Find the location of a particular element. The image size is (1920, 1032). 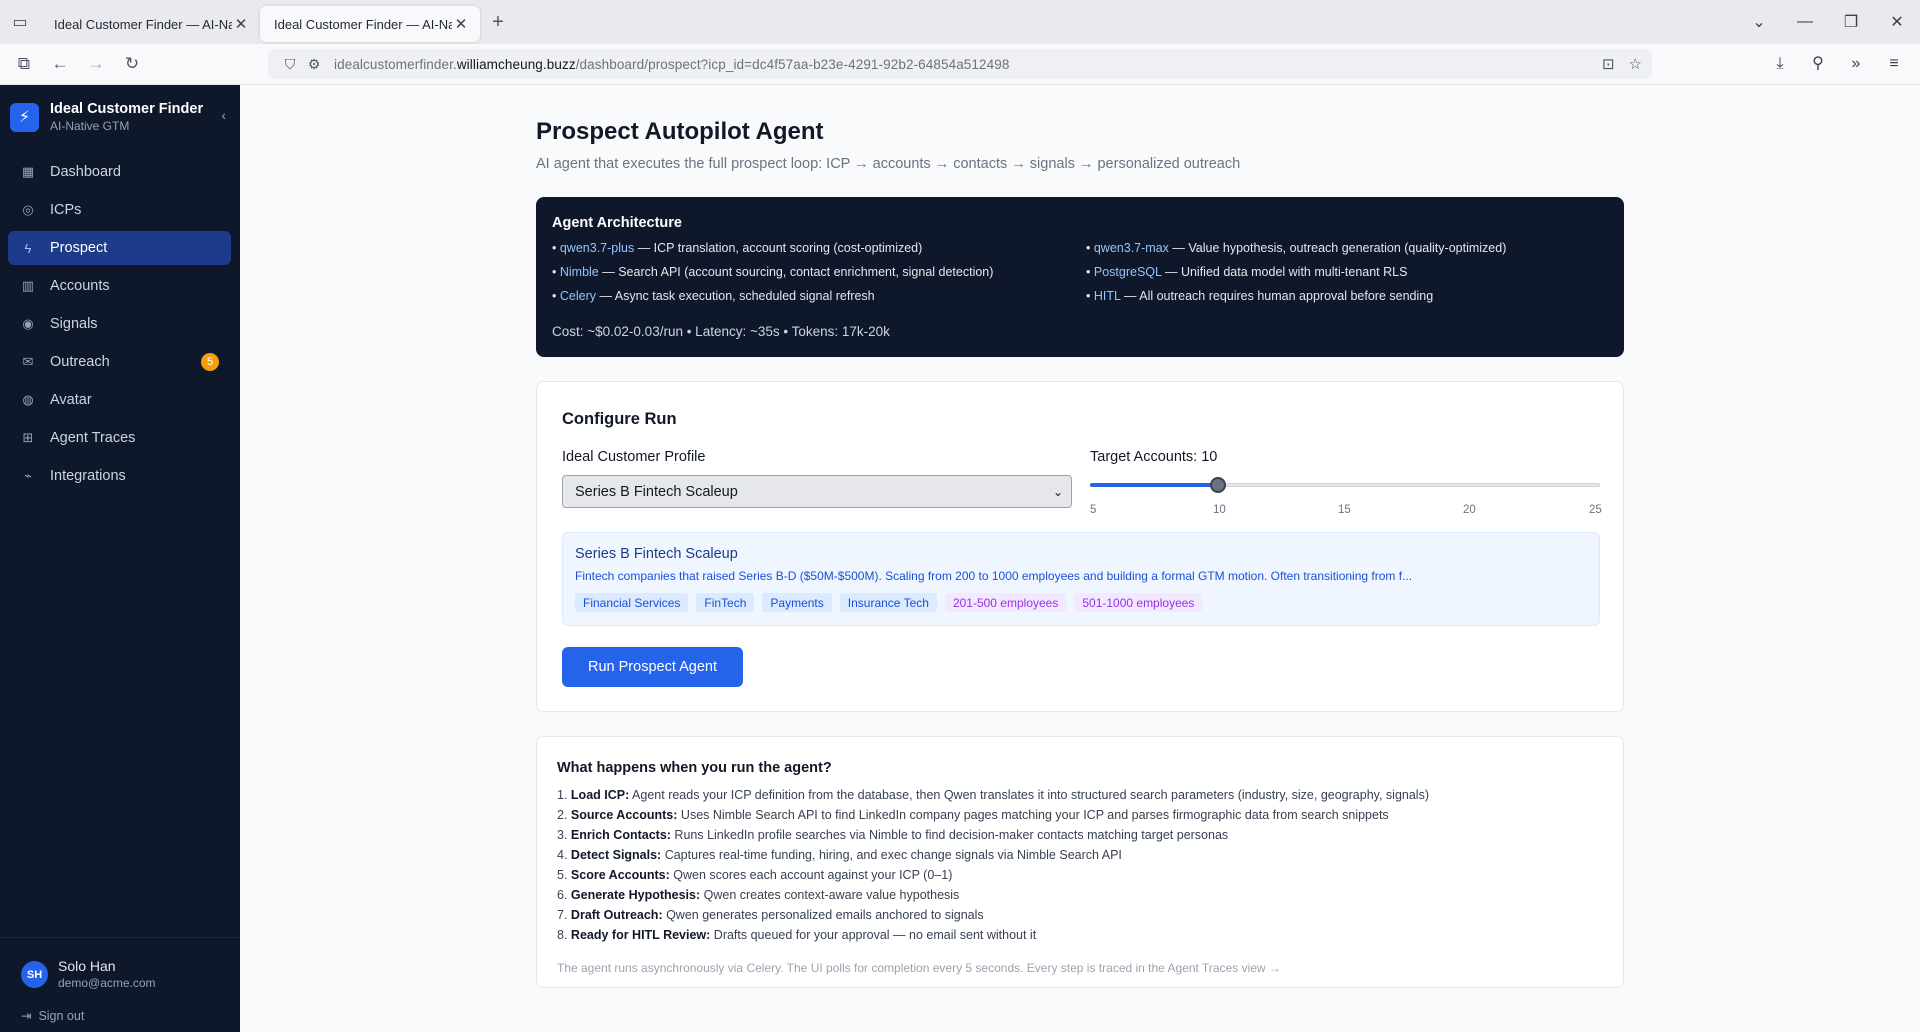

close-window-icon: ✕ is located at coordinates (1897, 22).